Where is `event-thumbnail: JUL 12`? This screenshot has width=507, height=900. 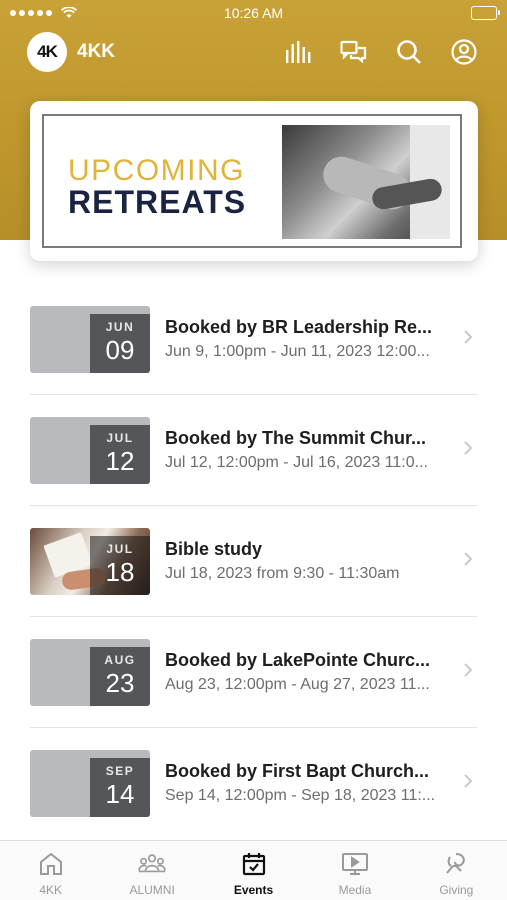 event-thumbnail: JUL 12 is located at coordinates (90, 450).